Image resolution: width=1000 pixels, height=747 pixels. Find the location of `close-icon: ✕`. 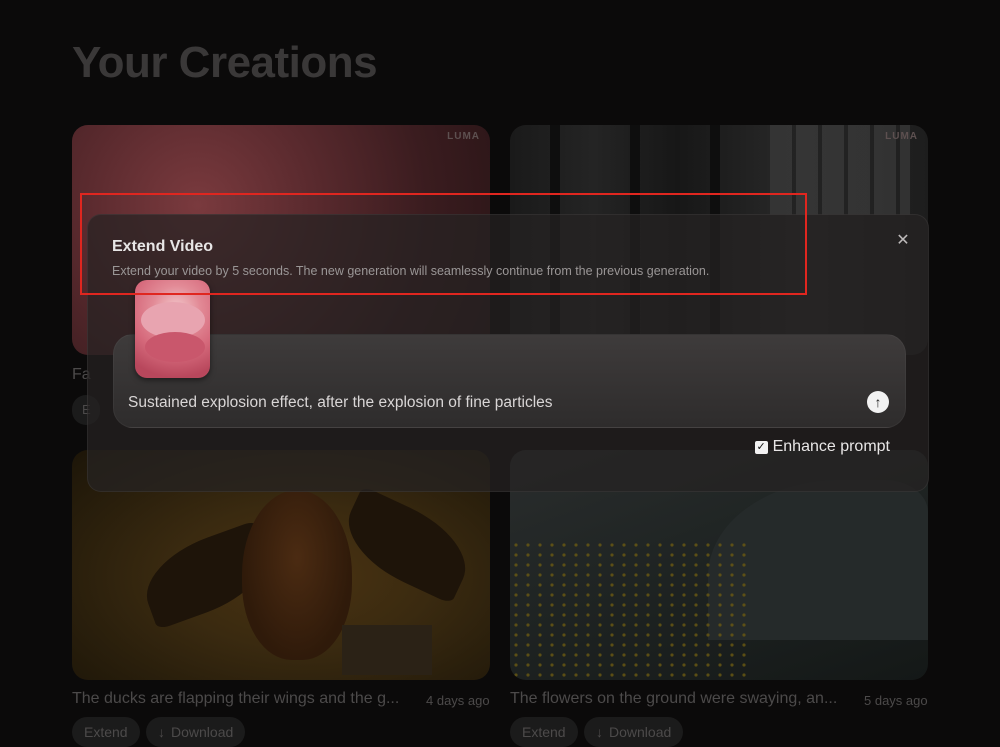

close-icon: ✕ is located at coordinates (903, 240).